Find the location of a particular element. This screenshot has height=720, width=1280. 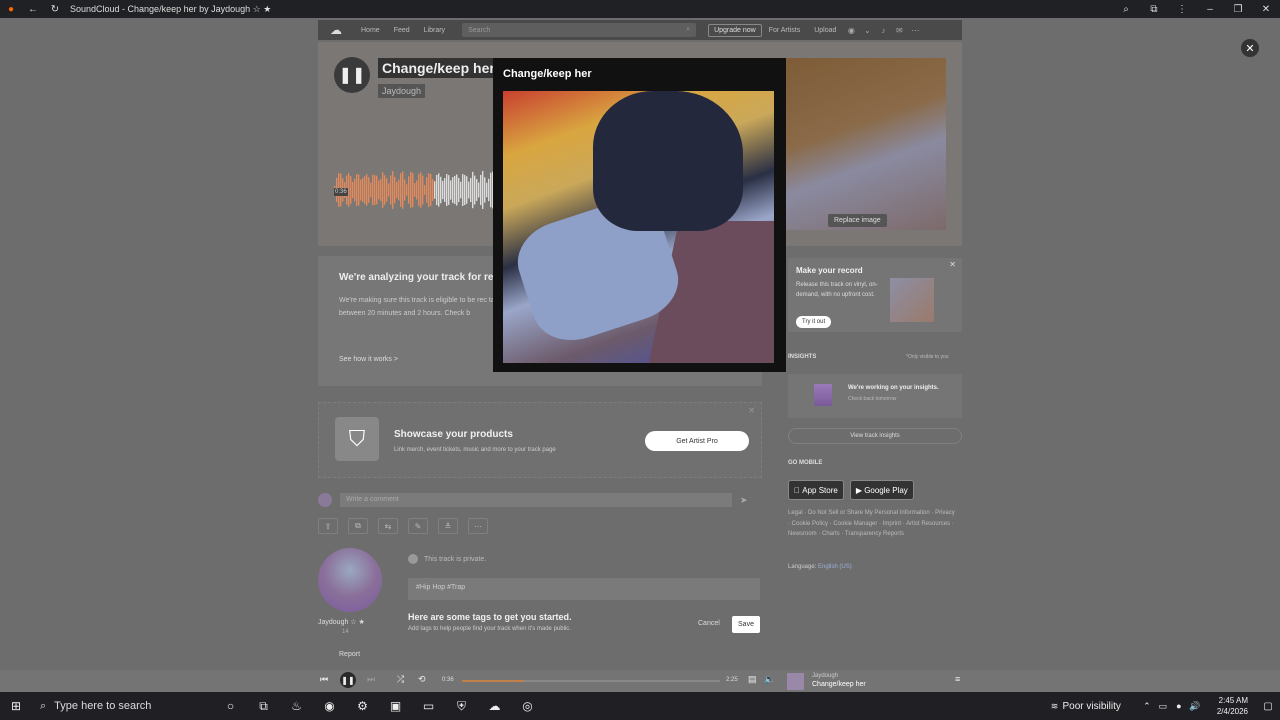

now-playing-title: Change/keep her is located at coordinates (839, 684).